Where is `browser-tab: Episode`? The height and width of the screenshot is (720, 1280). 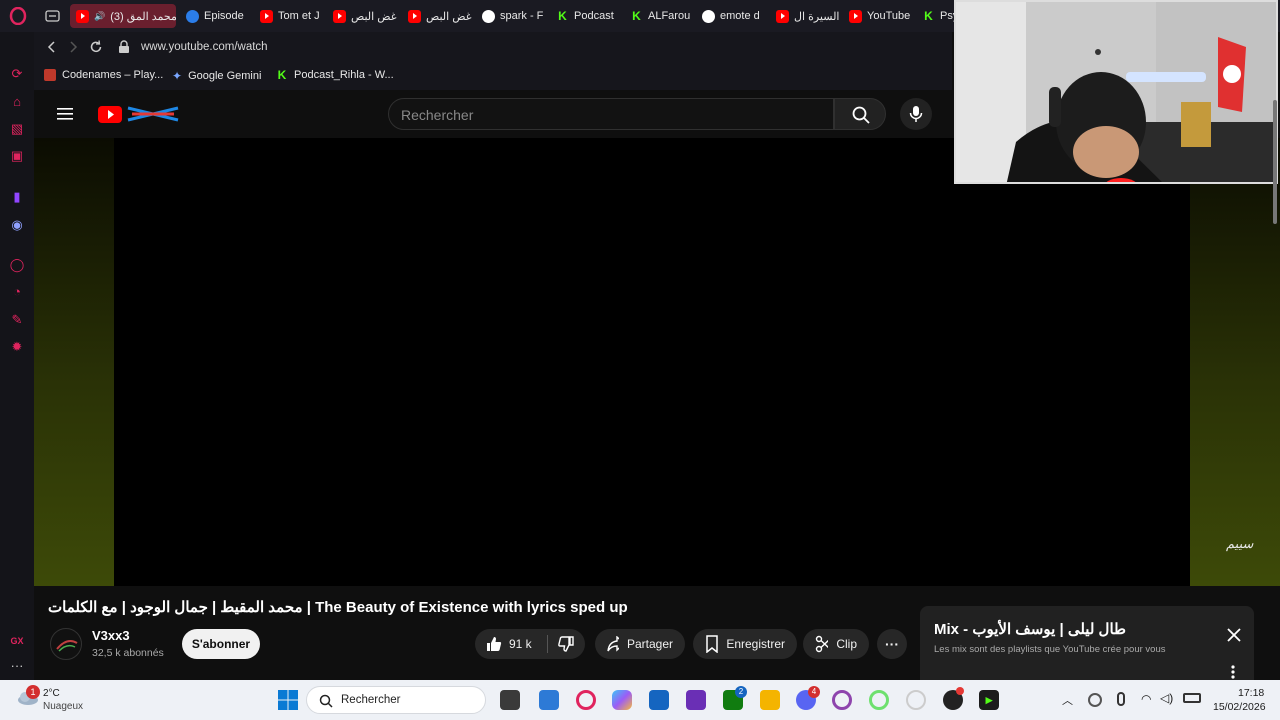 browser-tab: Episode is located at coordinates (221, 16).